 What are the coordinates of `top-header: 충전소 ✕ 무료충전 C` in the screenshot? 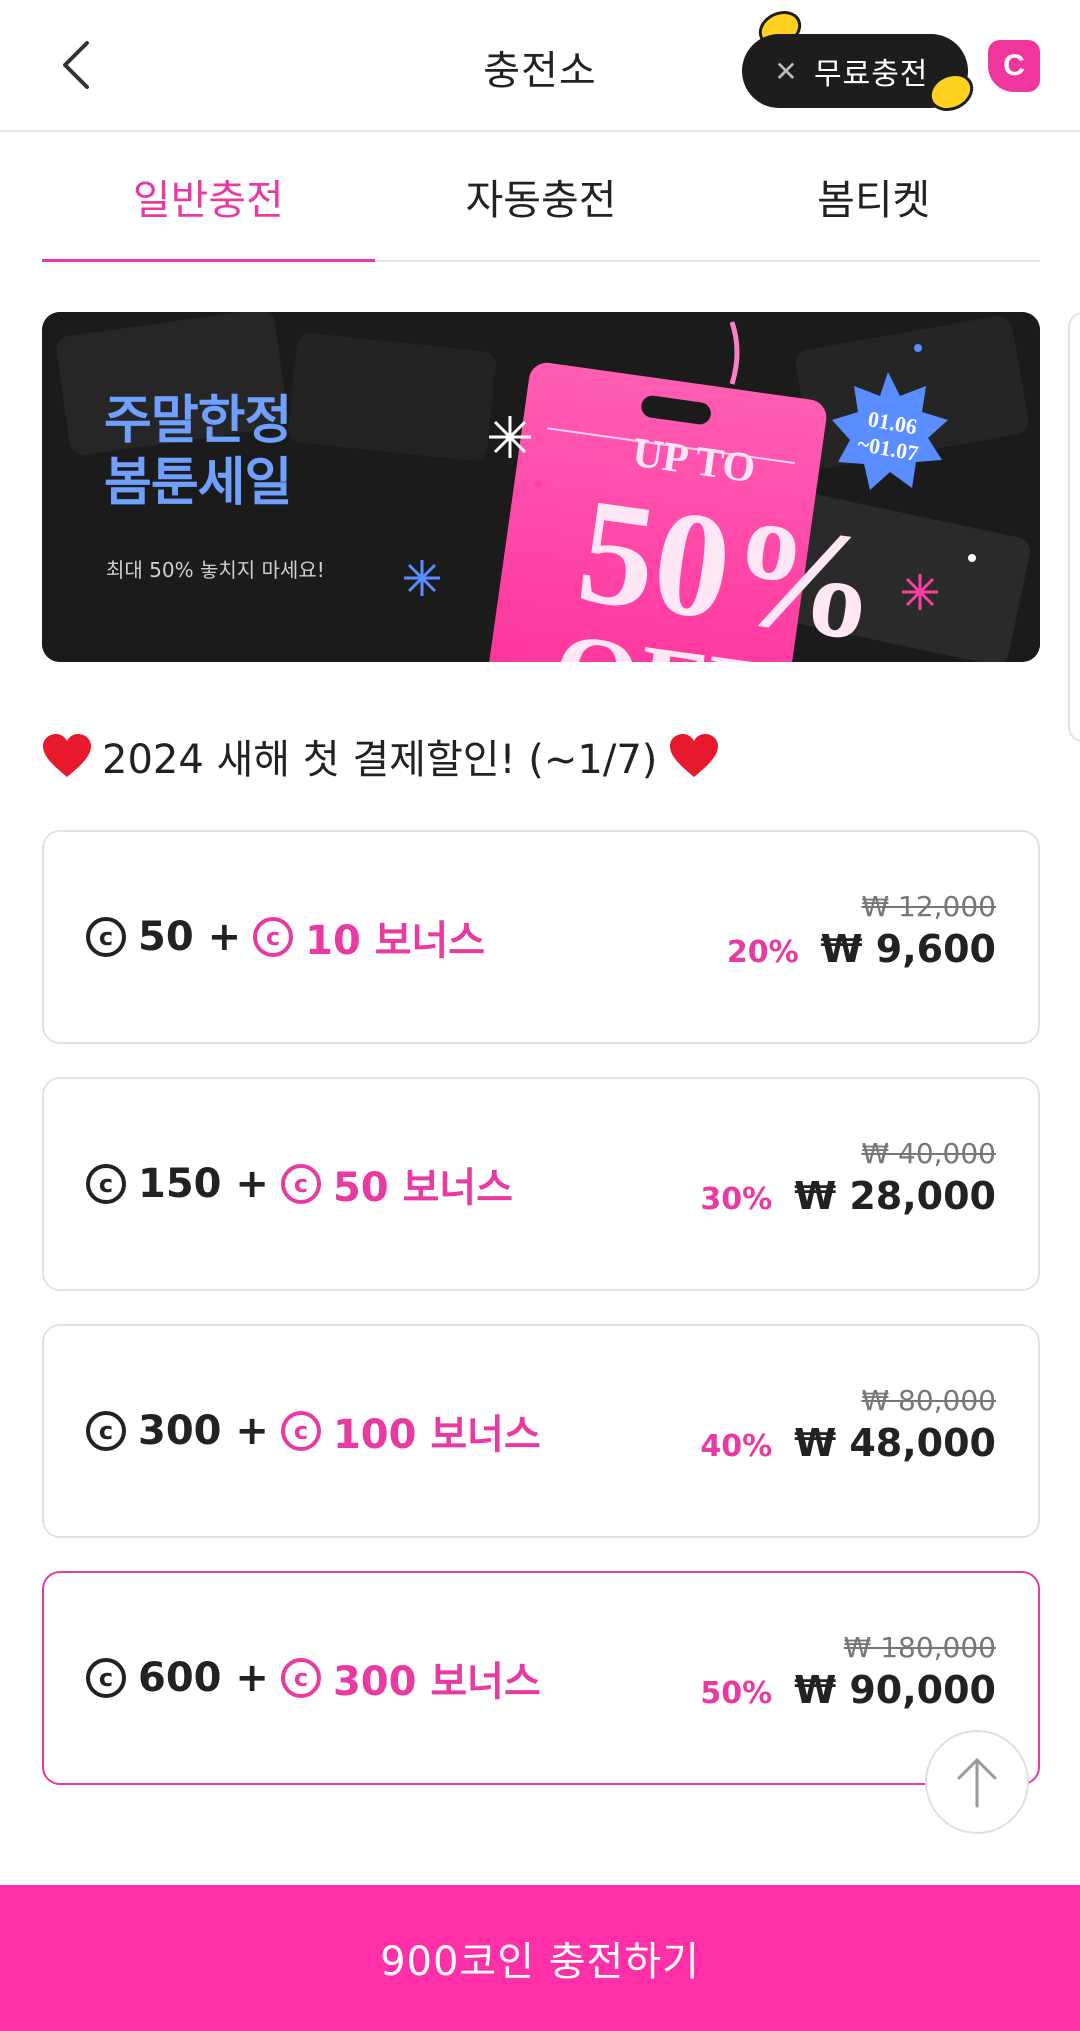 It's located at (540, 66).